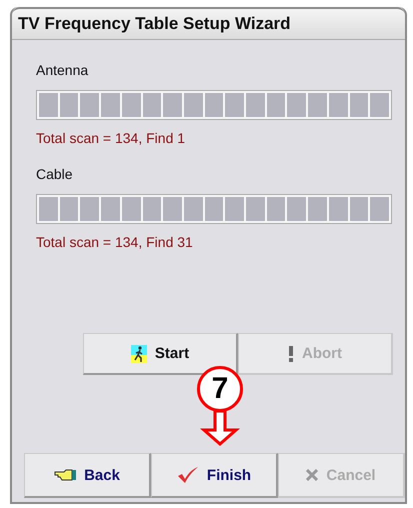 This screenshot has height=508, width=413. Describe the element at coordinates (187, 475) in the screenshot. I see `checkmark-icon` at that location.